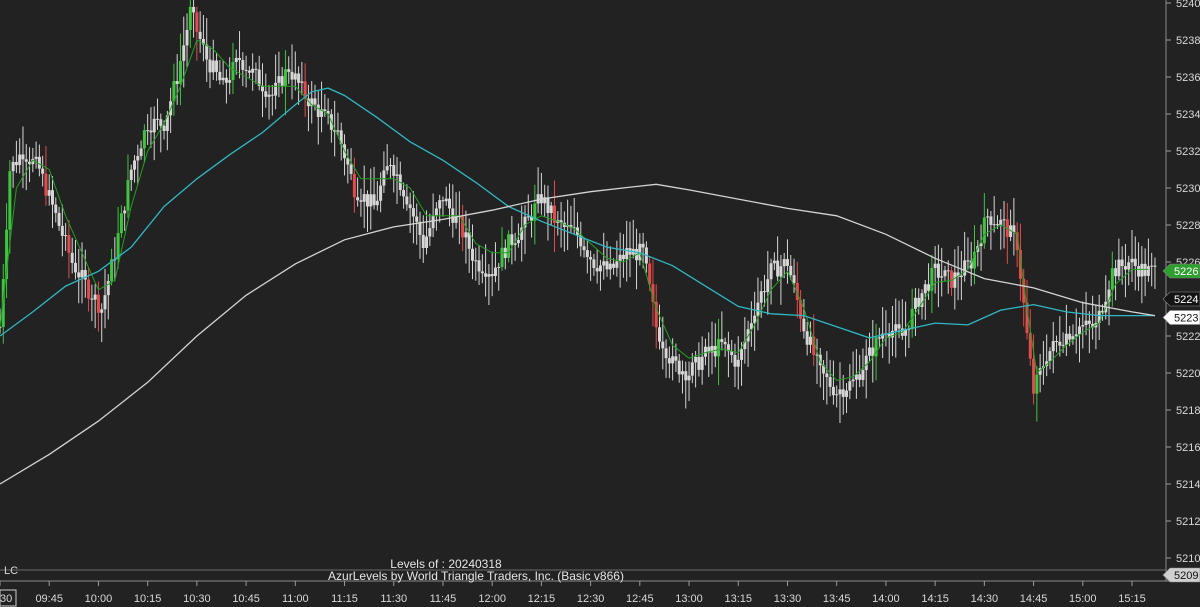  What do you see at coordinates (1188, 485) in the screenshot?
I see `y-tick-label: 5214` at bounding box center [1188, 485].